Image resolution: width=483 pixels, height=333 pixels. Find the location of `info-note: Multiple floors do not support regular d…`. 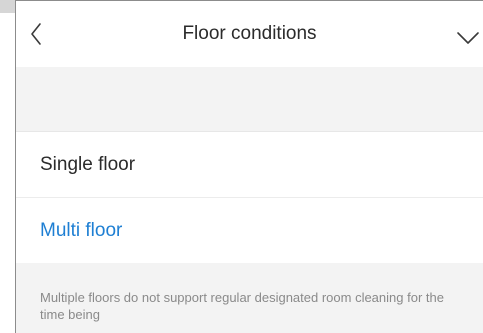

info-note: Multiple floors do not support regular d… is located at coordinates (242, 306).